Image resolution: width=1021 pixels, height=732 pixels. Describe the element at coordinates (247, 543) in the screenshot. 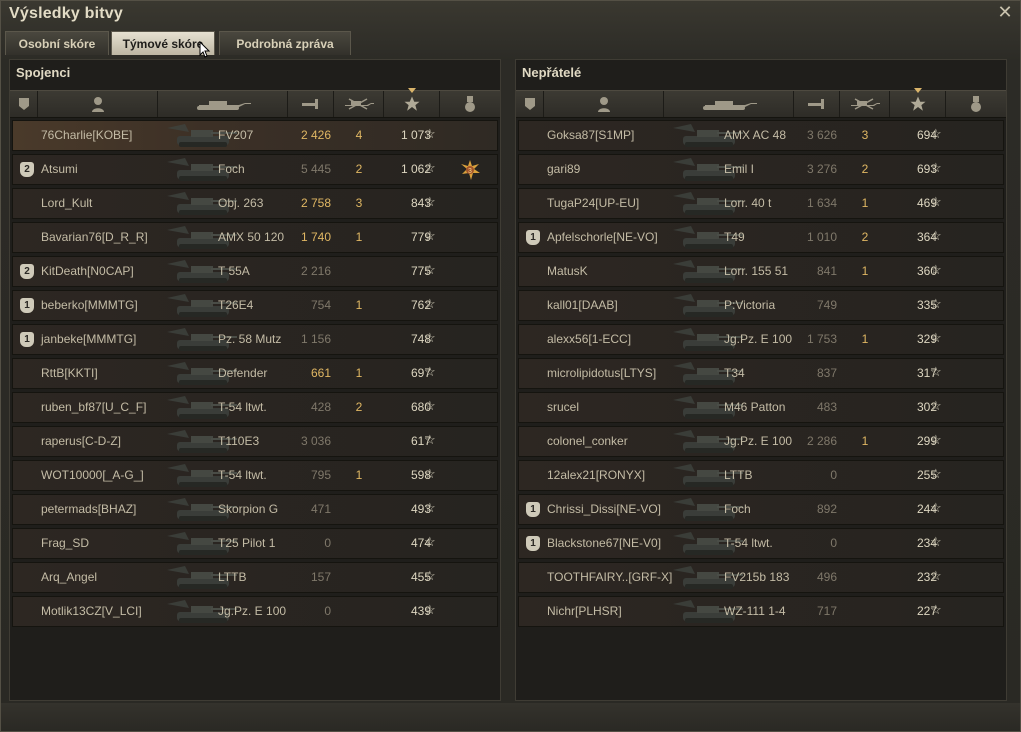

I see `tank-name: T25 Pilot 1` at that location.